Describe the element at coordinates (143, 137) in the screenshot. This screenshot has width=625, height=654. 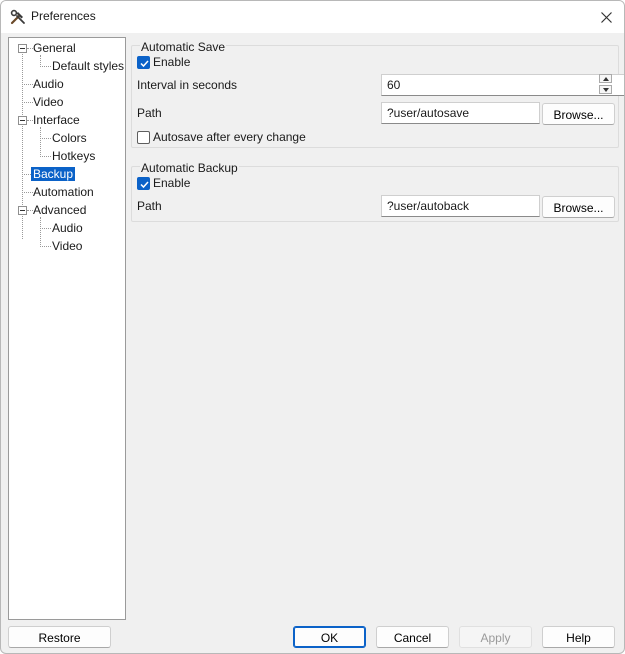
I see `autosave-every-change-checkbox` at that location.